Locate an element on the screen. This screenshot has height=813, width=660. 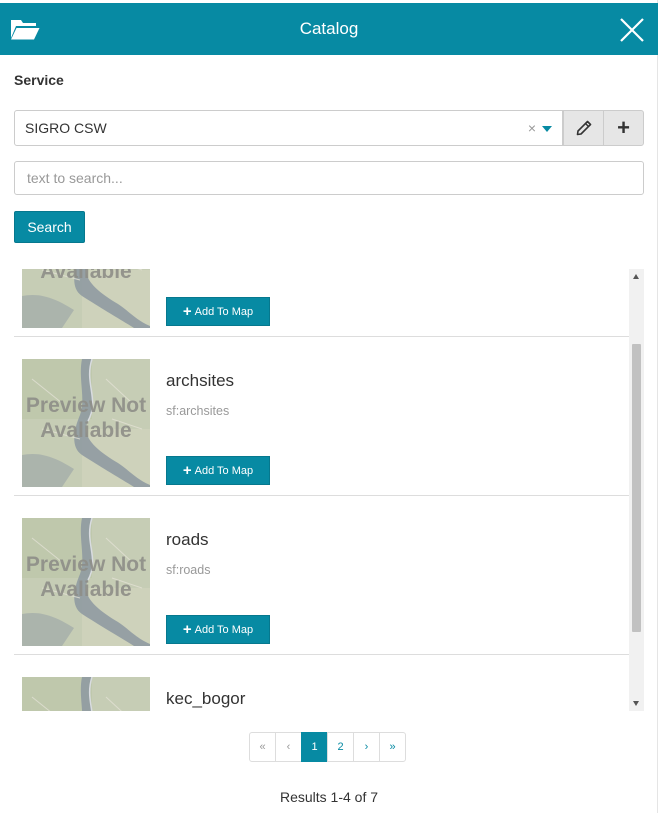
results-scrollbar is located at coordinates (636, 490).